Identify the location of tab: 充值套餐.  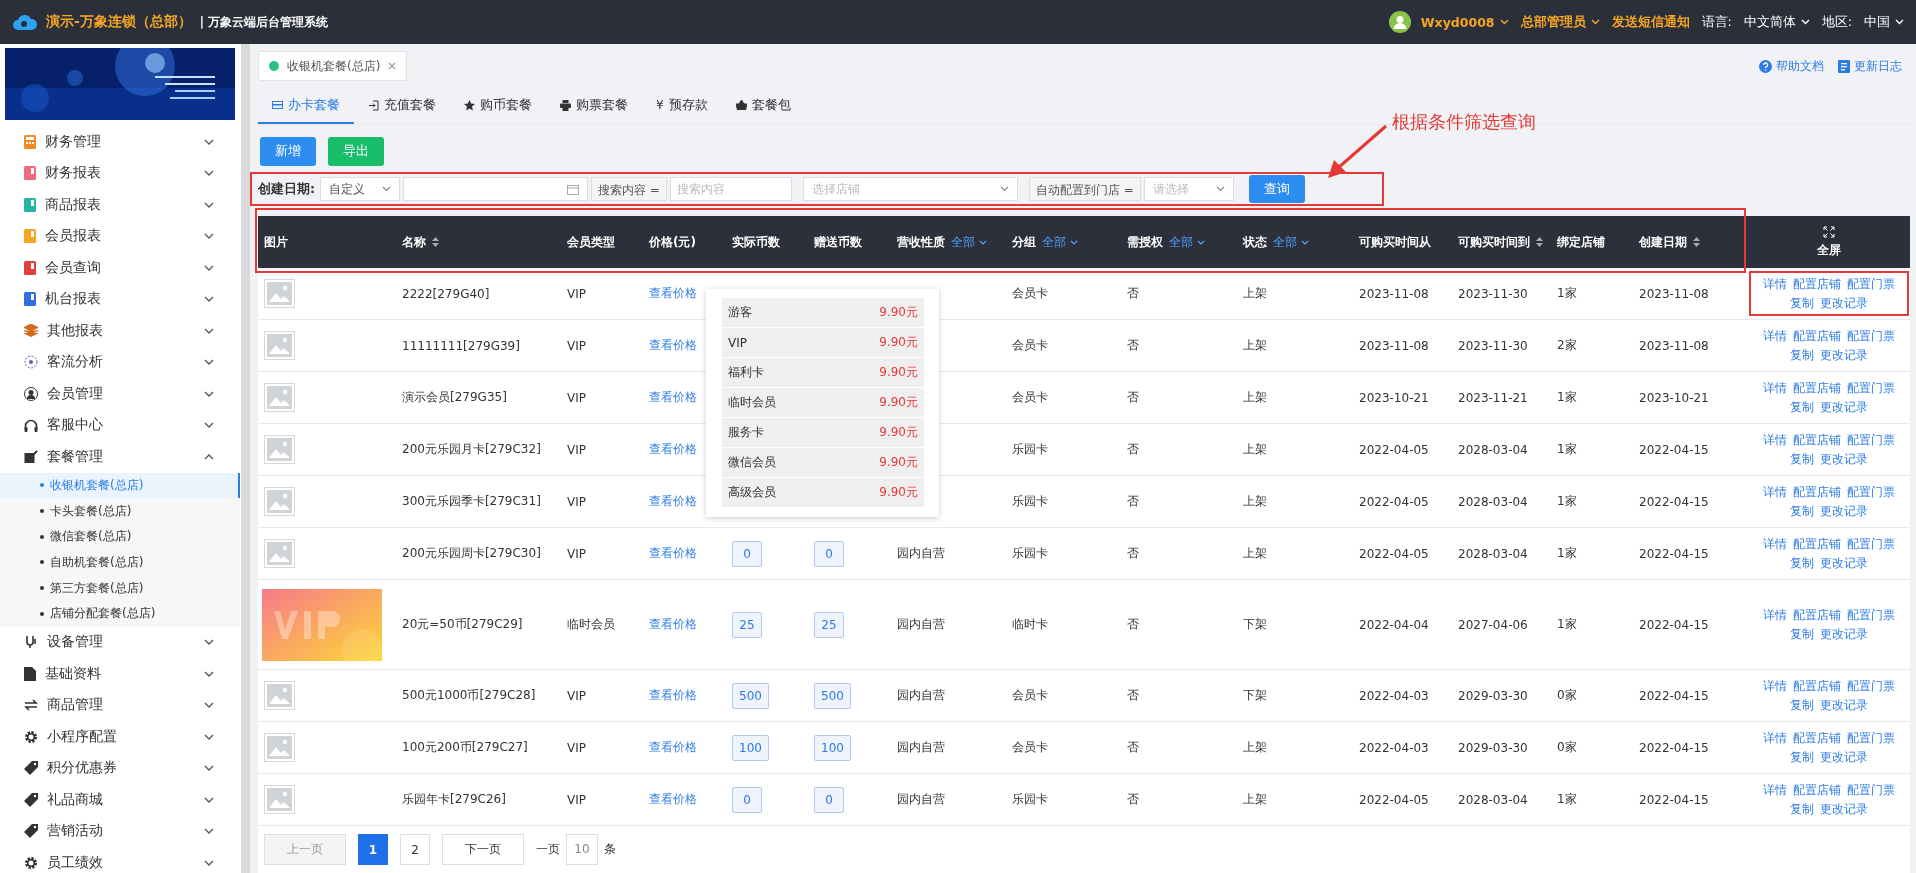
(402, 106).